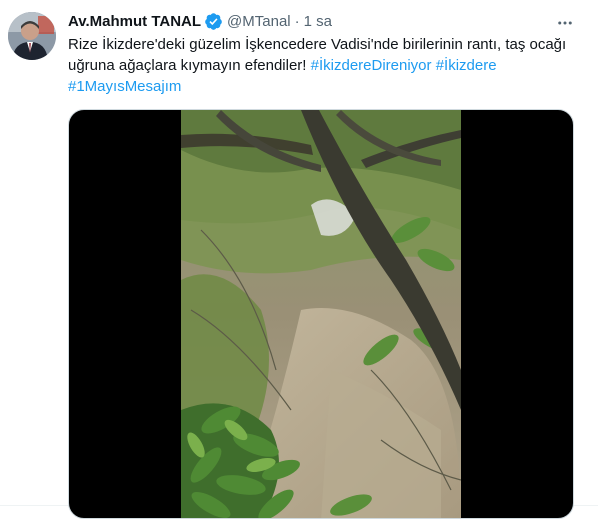 The image size is (598, 519). I want to click on hashtag-link: #1MayısMesajım, so click(124, 86).